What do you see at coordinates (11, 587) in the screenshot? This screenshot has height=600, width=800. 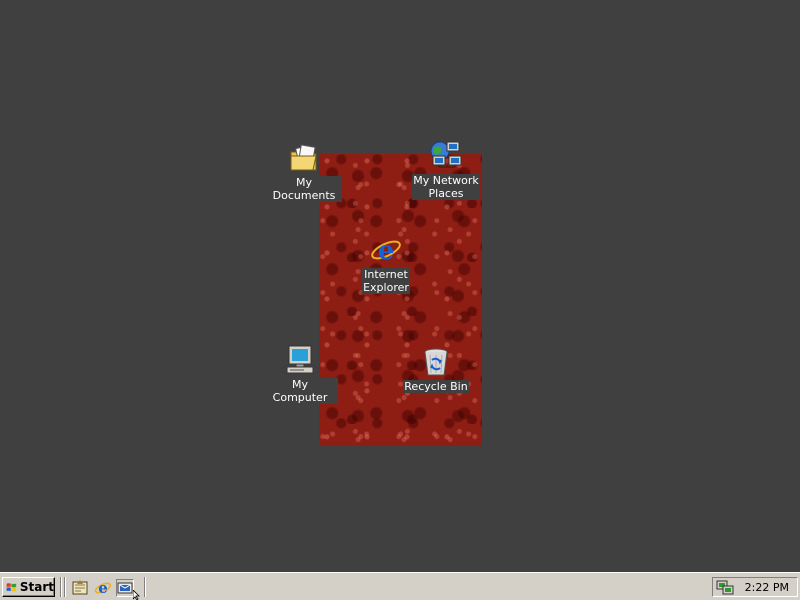 I see `windows-logo-icon` at bounding box center [11, 587].